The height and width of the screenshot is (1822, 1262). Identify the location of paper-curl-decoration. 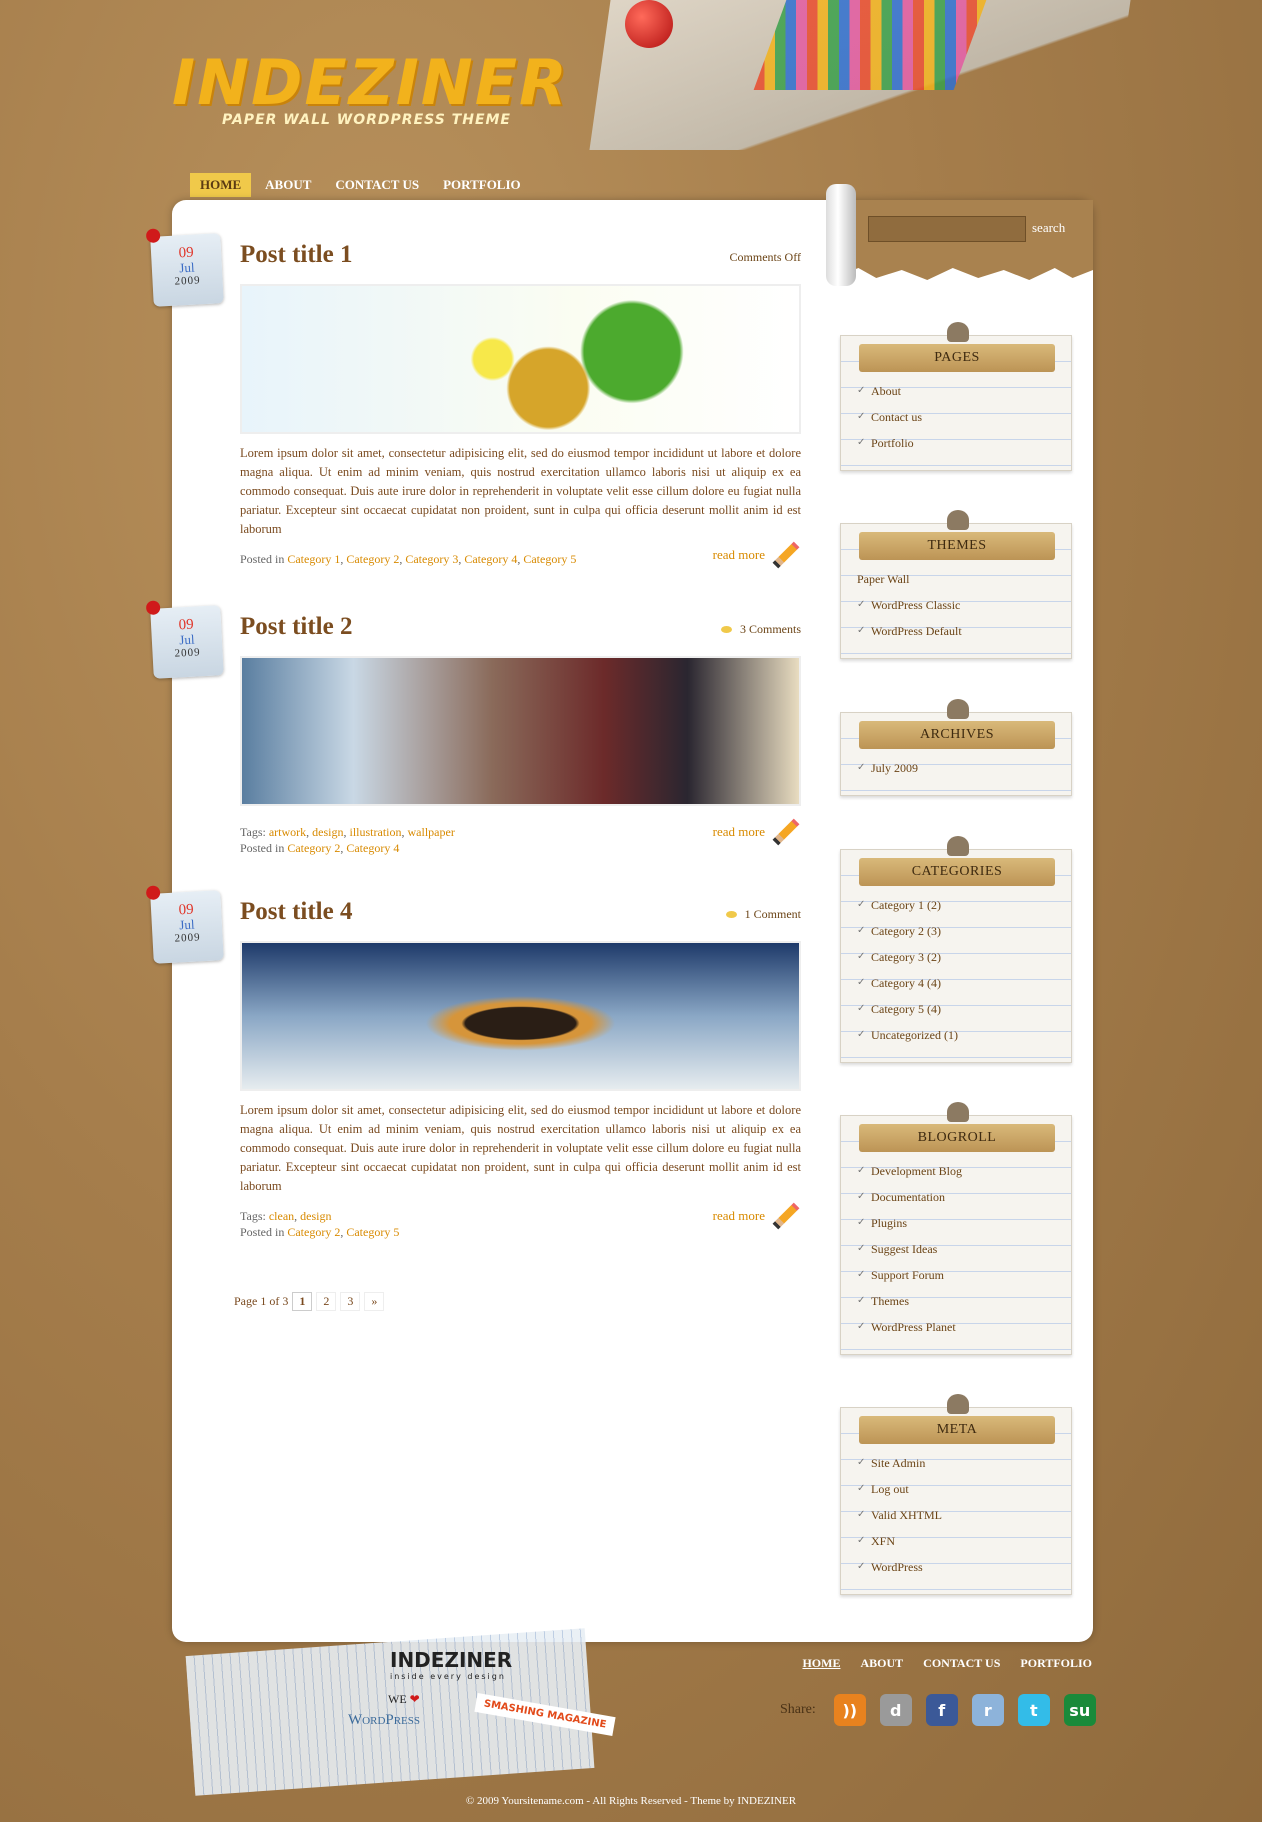
(841, 235).